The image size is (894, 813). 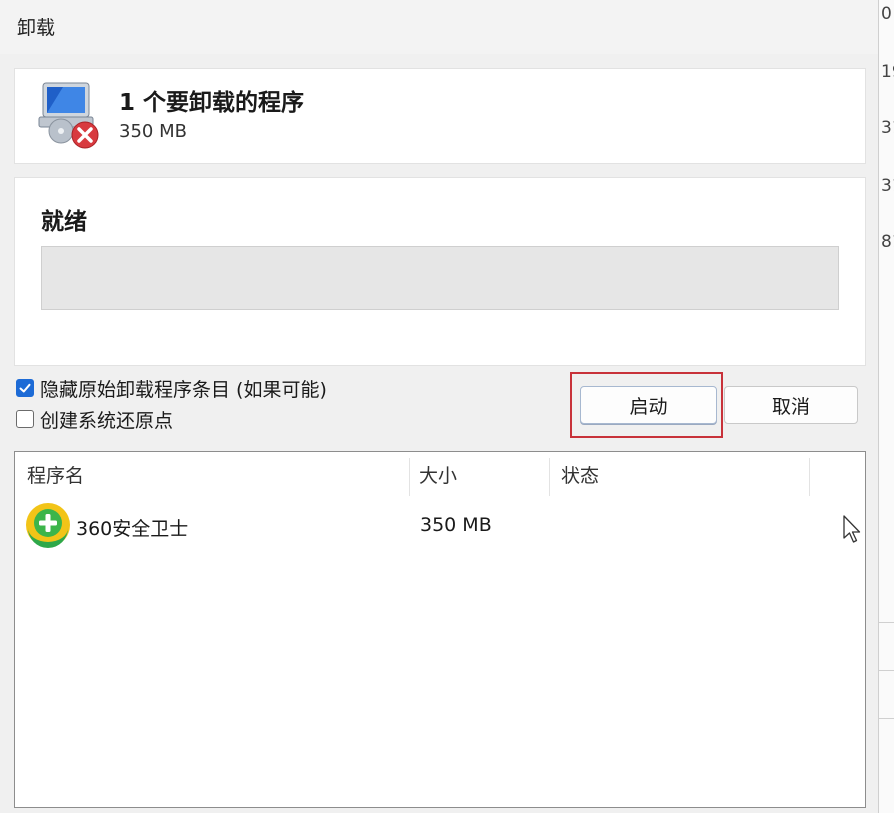 What do you see at coordinates (440, 278) in the screenshot?
I see `progress-bar` at bounding box center [440, 278].